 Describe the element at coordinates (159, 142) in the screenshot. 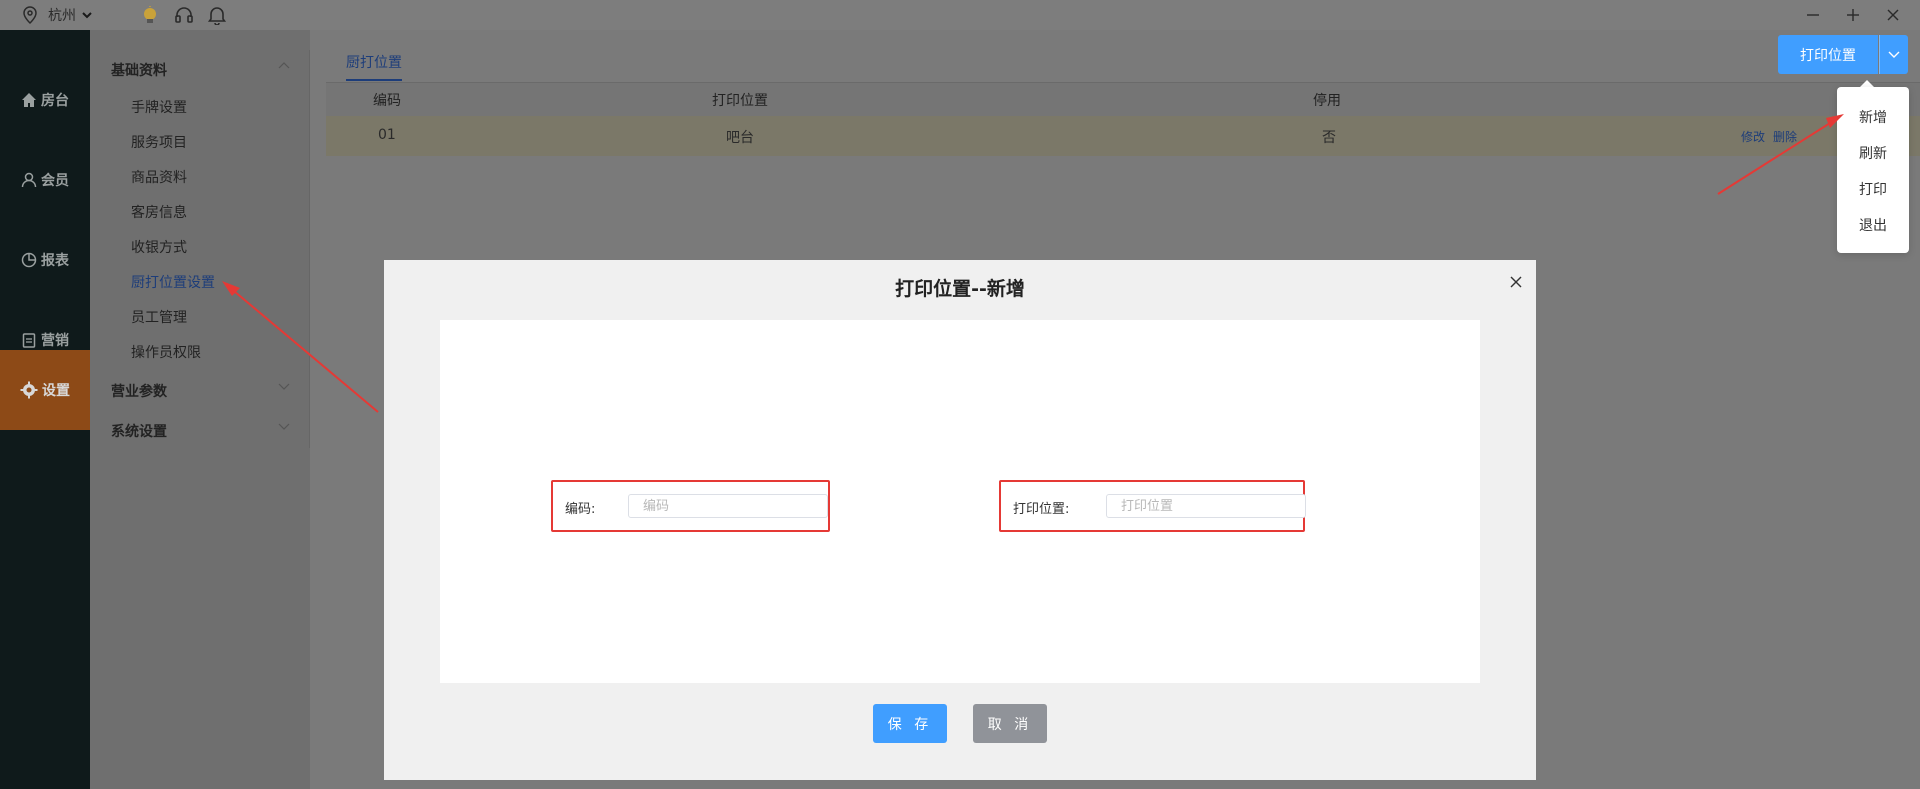

I see `menu-item-service: 服务项目` at that location.